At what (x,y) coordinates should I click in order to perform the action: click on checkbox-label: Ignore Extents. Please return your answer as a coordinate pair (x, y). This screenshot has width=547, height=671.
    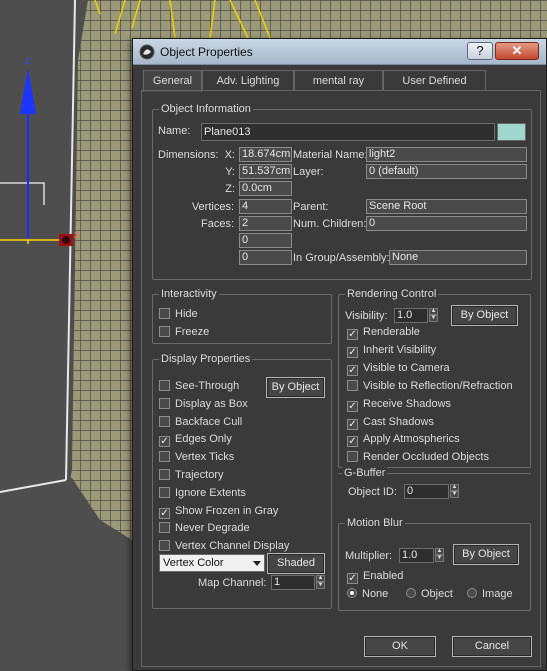
    Looking at the image, I should click on (210, 492).